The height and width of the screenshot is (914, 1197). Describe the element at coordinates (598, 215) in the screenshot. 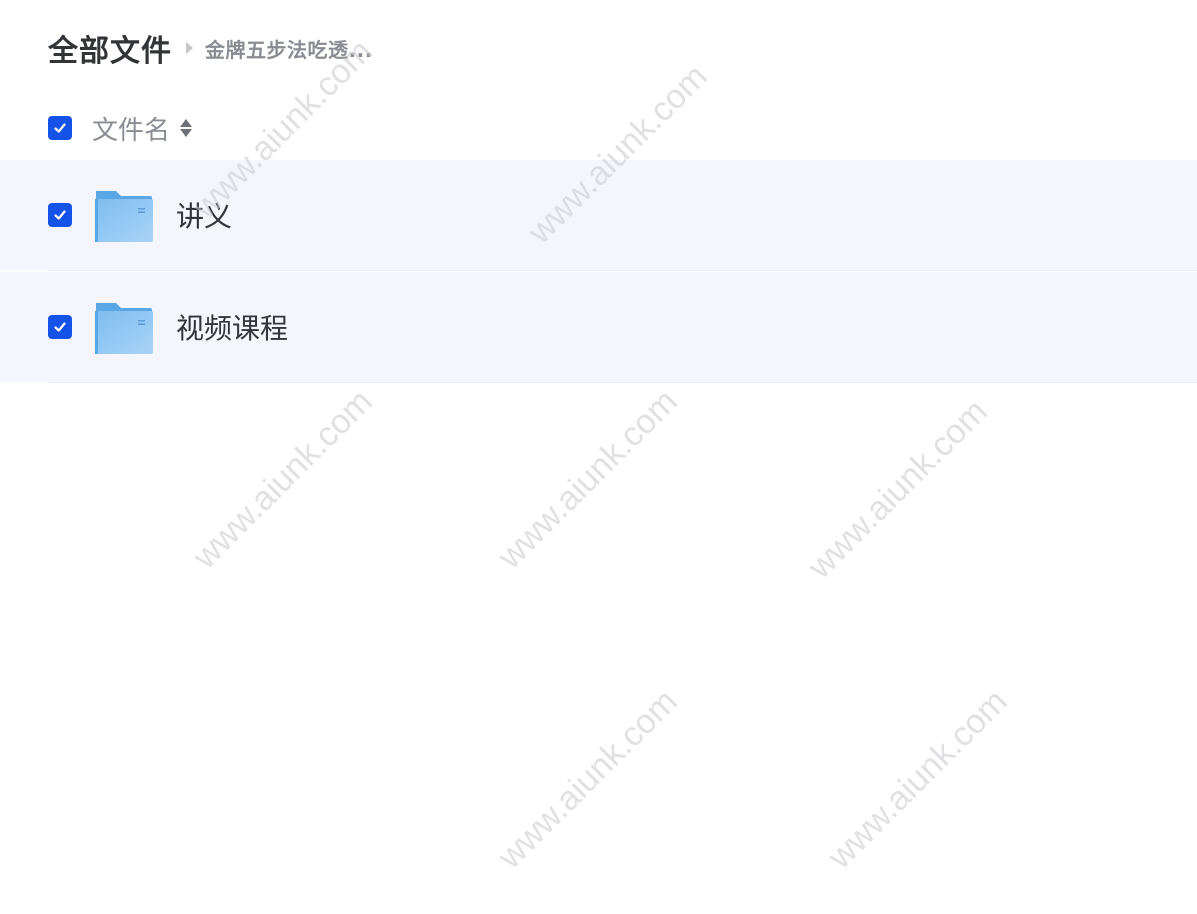

I see `file-row: 讲义` at that location.